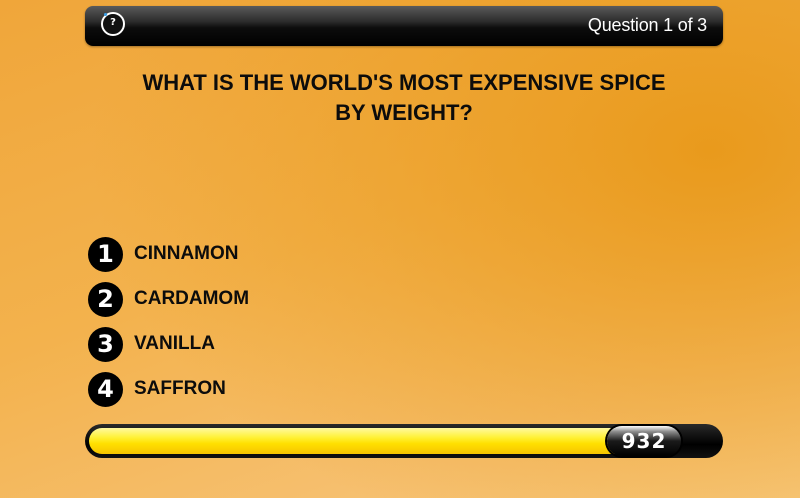 The width and height of the screenshot is (800, 498). I want to click on answer-number-badge: 3, so click(105, 344).